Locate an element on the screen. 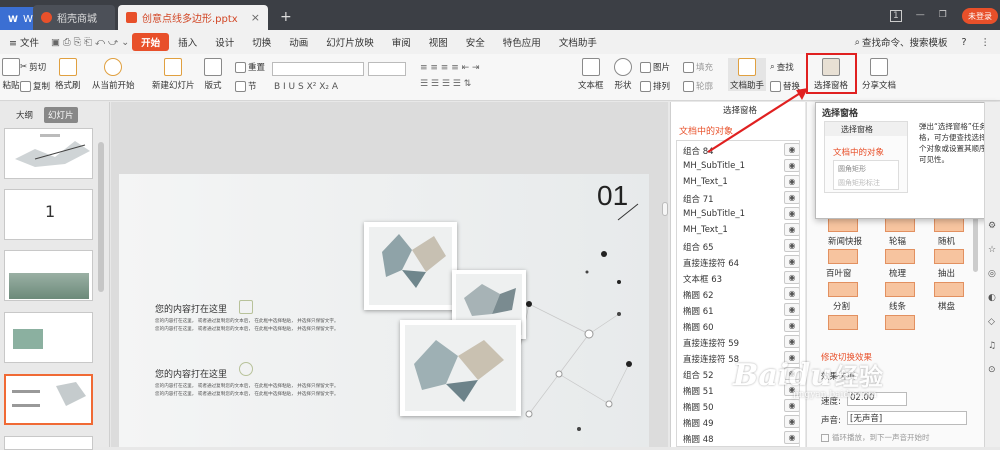 This screenshot has height=450, width=1000. object-list-item: MH_SubTitle_1 is located at coordinates (714, 166).